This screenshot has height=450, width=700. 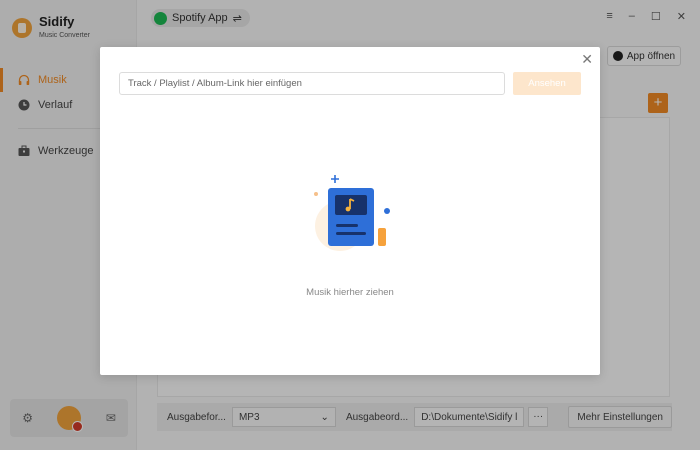 What do you see at coordinates (312, 83) in the screenshot?
I see `link-input` at bounding box center [312, 83].